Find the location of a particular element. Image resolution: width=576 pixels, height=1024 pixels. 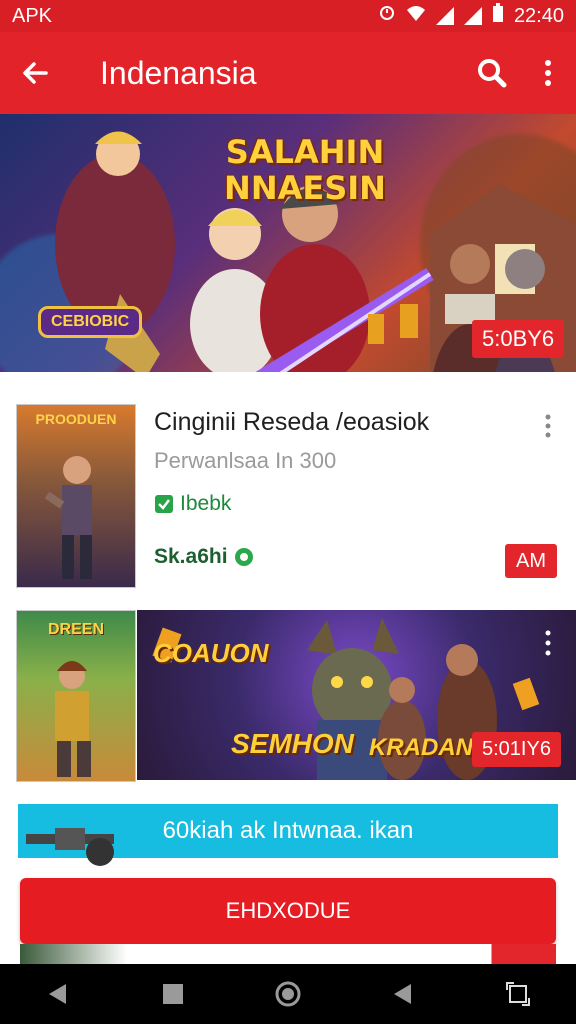

promo-text: 60kiah ak Intwnaa. ikan is located at coordinates (288, 830).